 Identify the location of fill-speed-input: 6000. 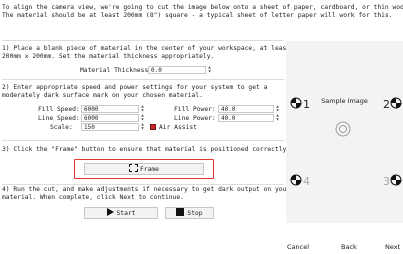
(110, 109).